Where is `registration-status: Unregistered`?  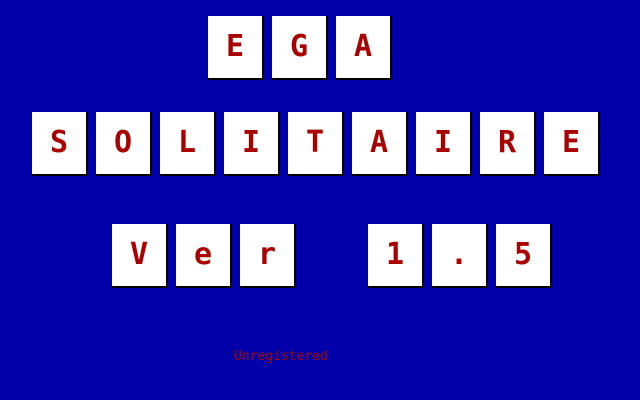 registration-status: Unregistered is located at coordinates (281, 356).